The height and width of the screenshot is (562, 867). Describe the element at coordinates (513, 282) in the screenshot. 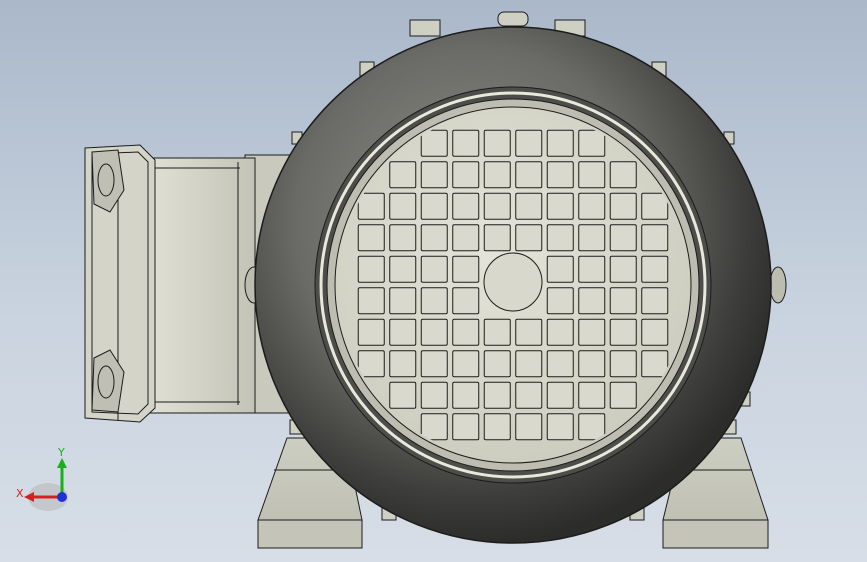

I see `shaft-hub` at that location.